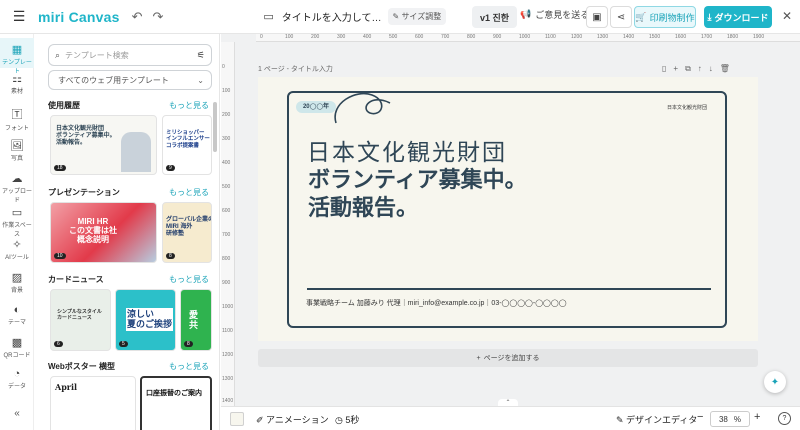 The height and width of the screenshot is (430, 800). I want to click on more-link-presentation: もっと見る, so click(189, 192).